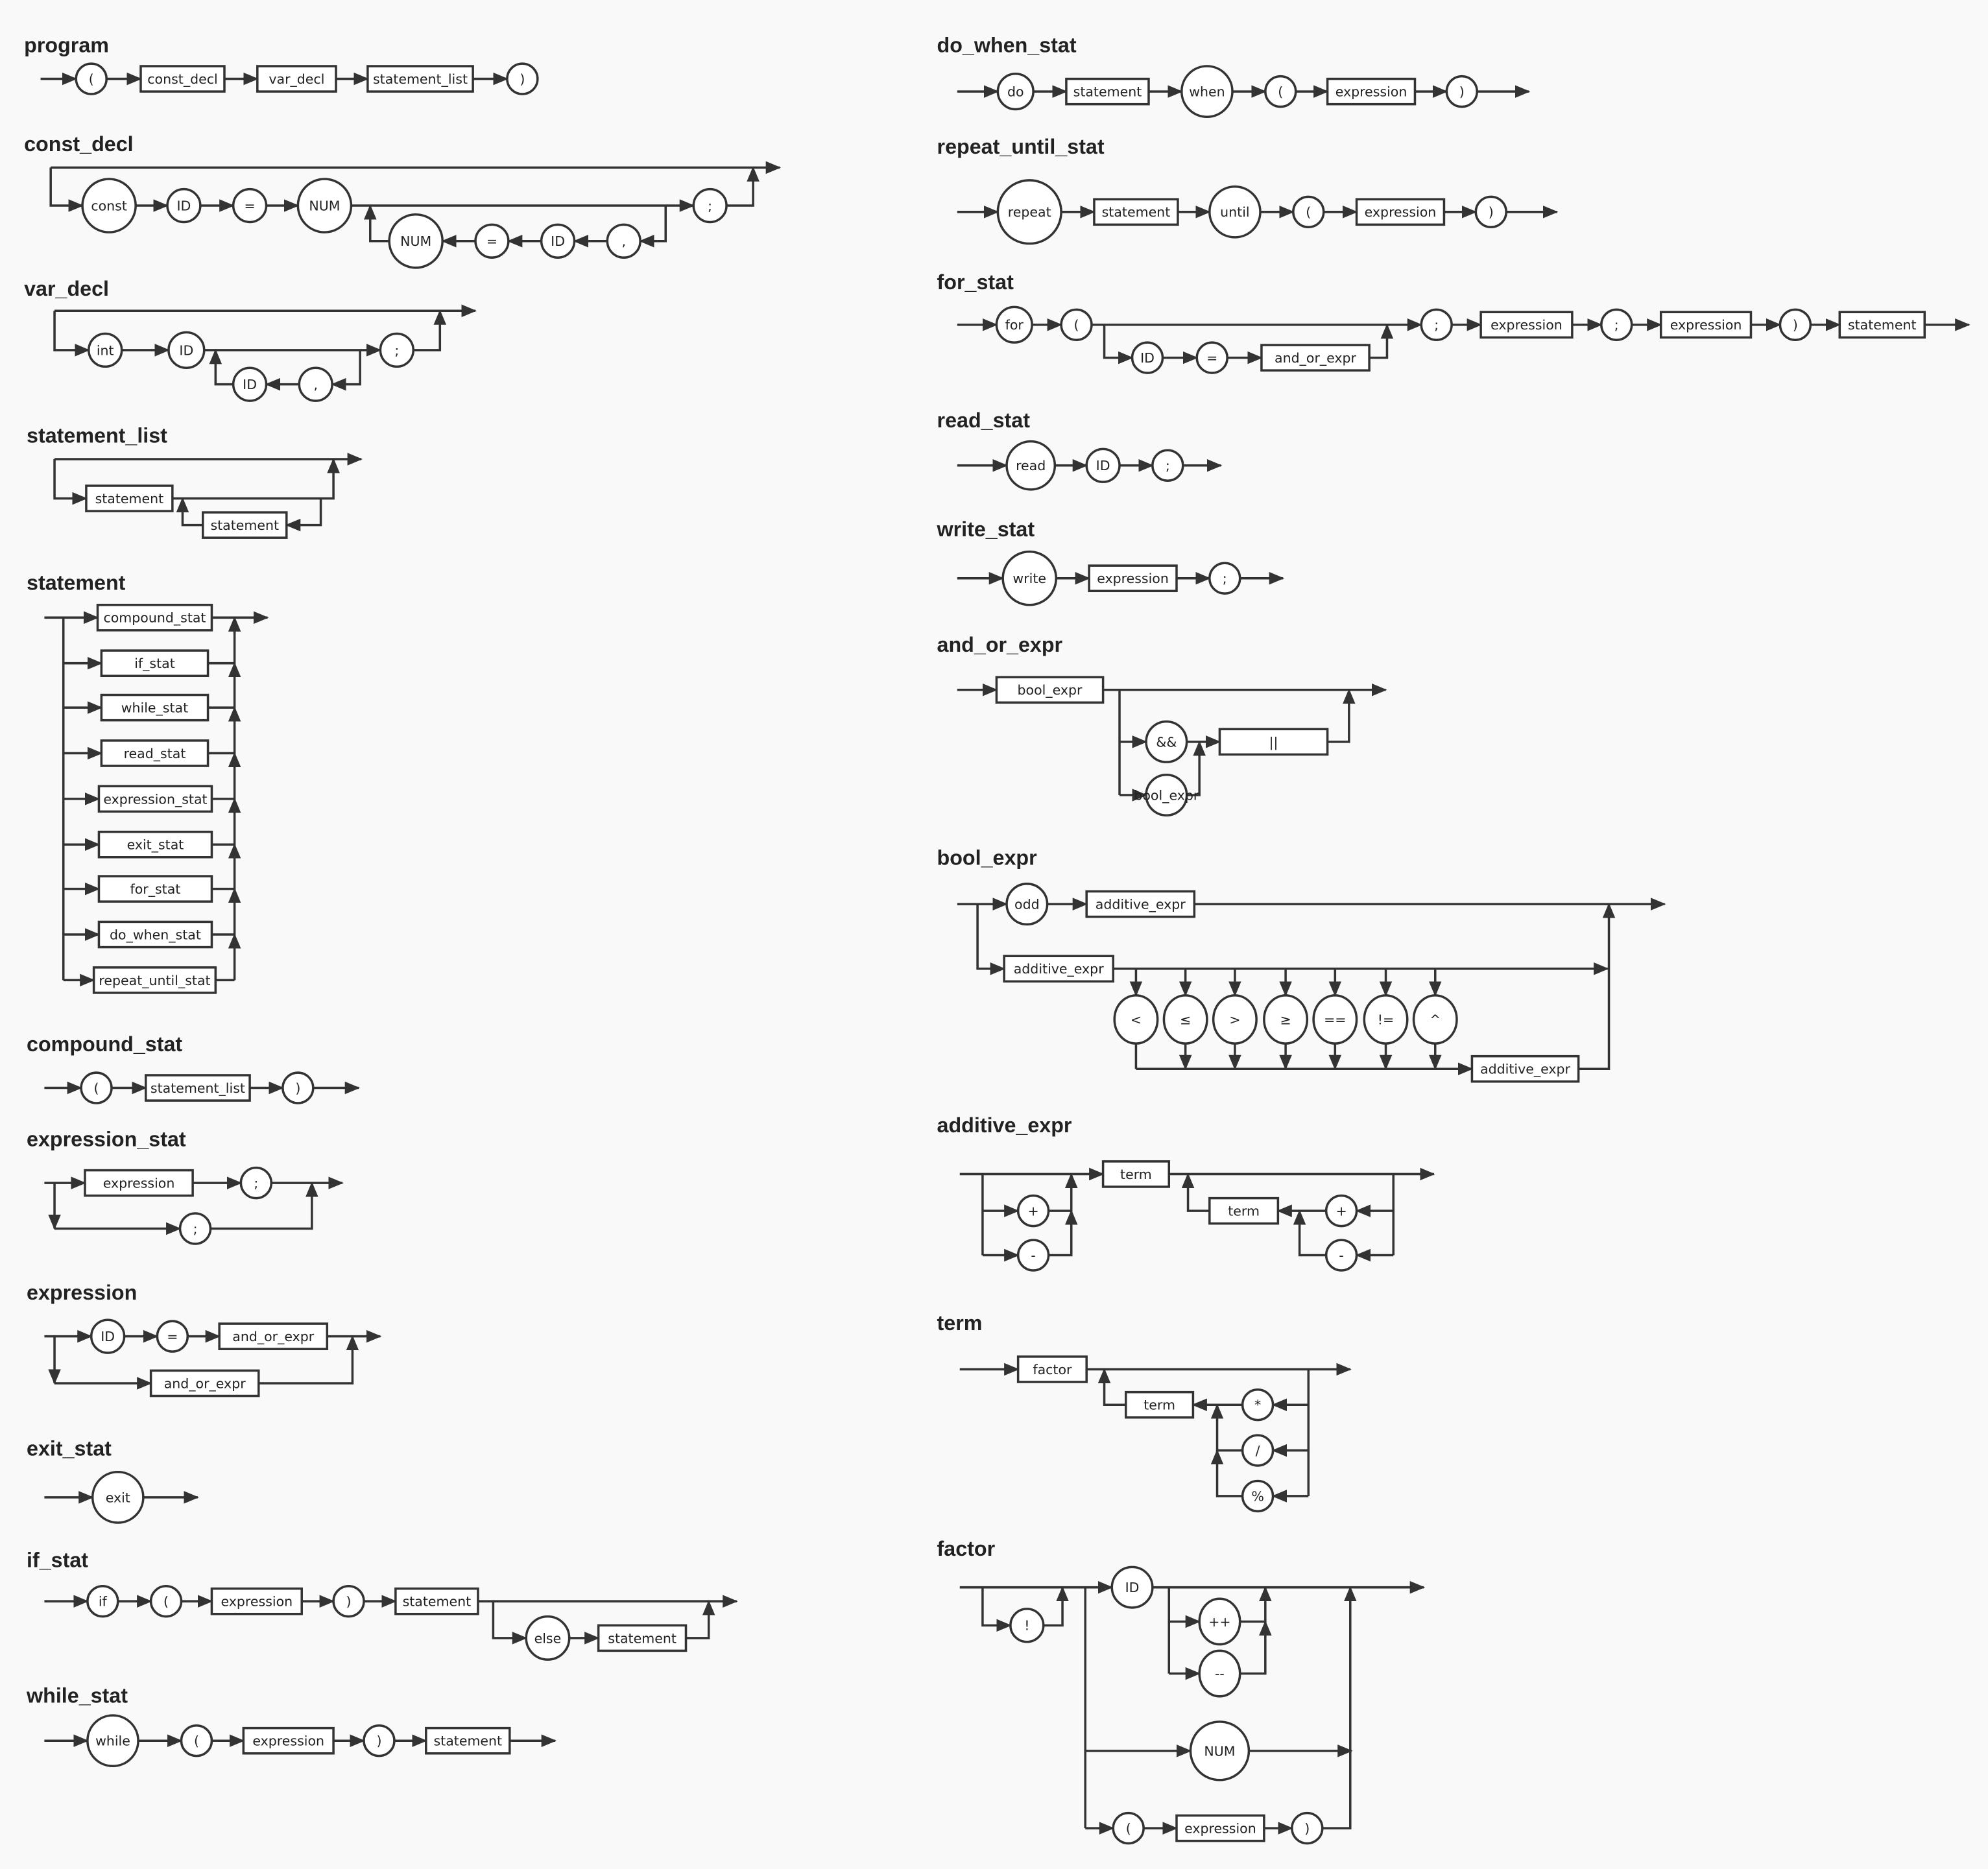 The width and height of the screenshot is (1988, 1869). I want to click on diagram-term: term factor * /% term, so click(1106, 1412).